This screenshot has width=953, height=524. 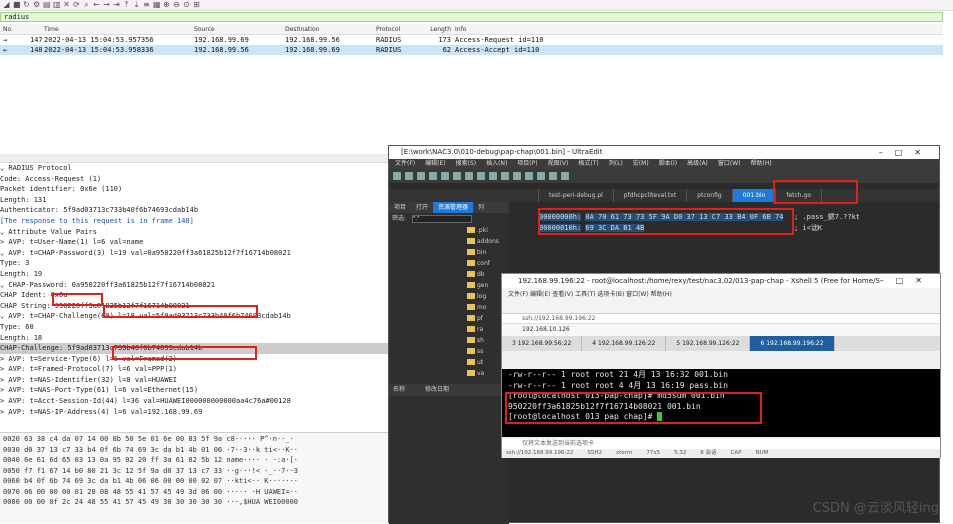 I want to click on open-file-icon: ▤, so click(x=47, y=5).